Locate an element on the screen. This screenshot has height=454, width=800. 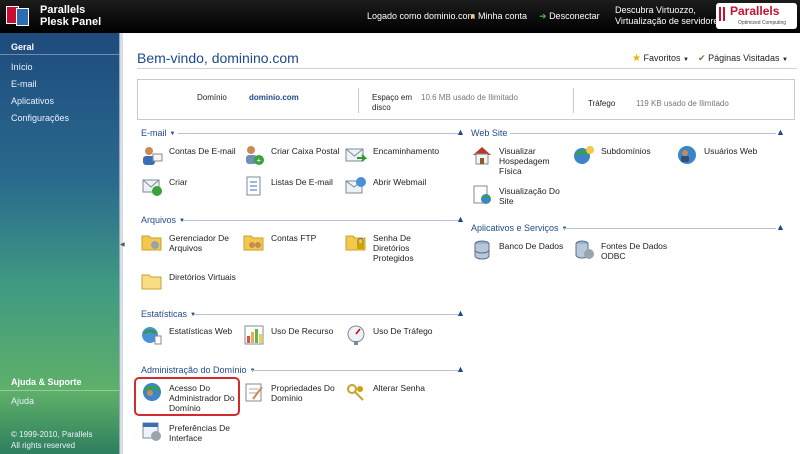
sidebar-section-general: Geral is located at coordinates (23, 47).